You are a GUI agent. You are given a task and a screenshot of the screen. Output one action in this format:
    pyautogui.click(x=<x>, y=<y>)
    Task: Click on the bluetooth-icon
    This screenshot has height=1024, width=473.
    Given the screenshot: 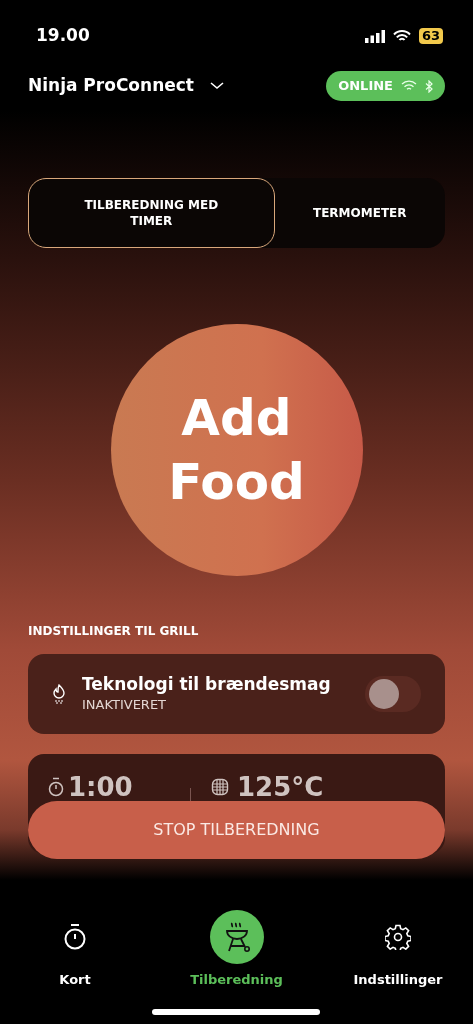 What is the action you would take?
    pyautogui.click(x=429, y=86)
    